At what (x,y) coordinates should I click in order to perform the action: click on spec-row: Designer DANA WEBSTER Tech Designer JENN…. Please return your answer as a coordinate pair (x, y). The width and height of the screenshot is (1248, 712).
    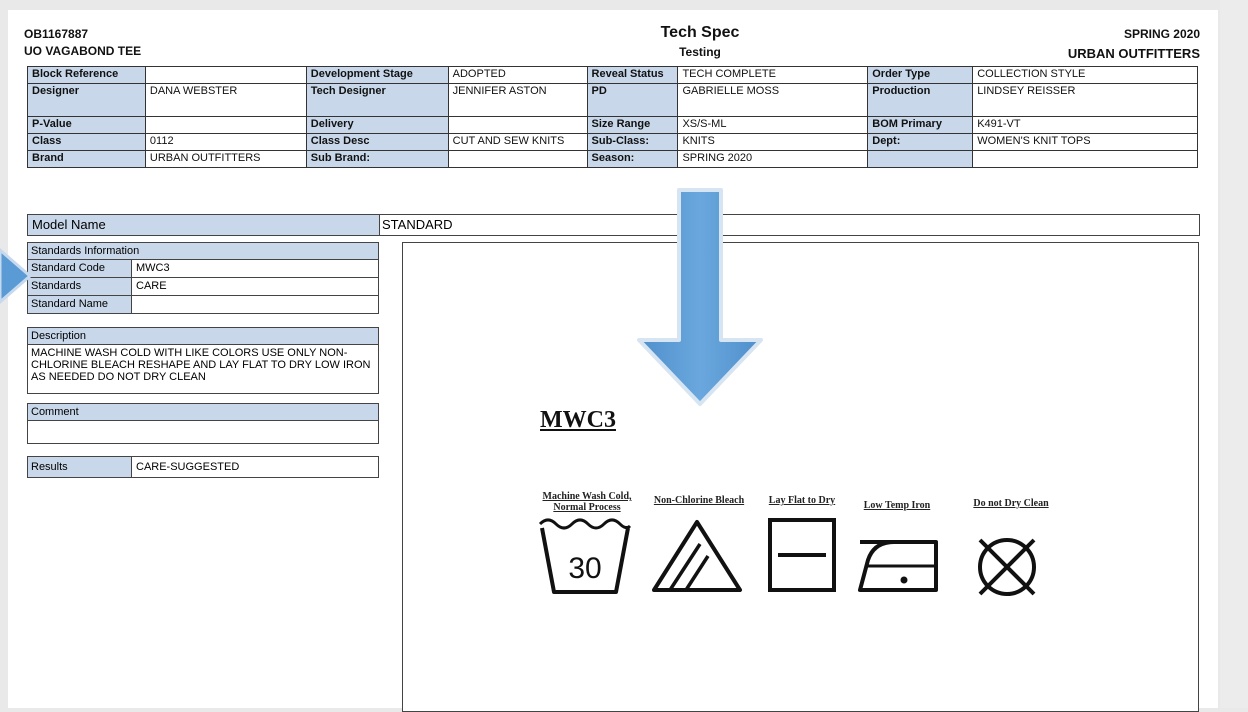
    Looking at the image, I should click on (612, 100).